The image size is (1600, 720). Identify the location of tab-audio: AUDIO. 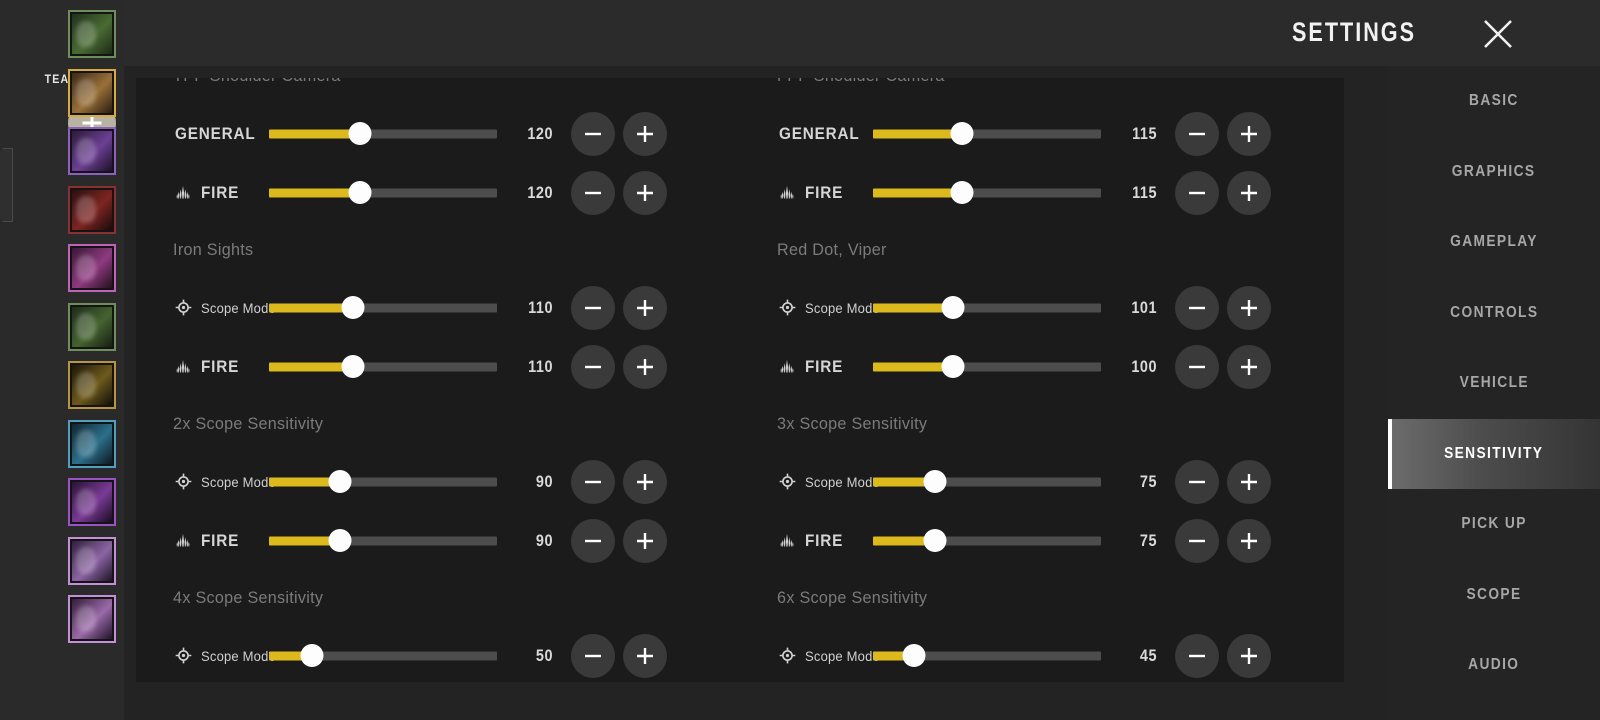
(1494, 665).